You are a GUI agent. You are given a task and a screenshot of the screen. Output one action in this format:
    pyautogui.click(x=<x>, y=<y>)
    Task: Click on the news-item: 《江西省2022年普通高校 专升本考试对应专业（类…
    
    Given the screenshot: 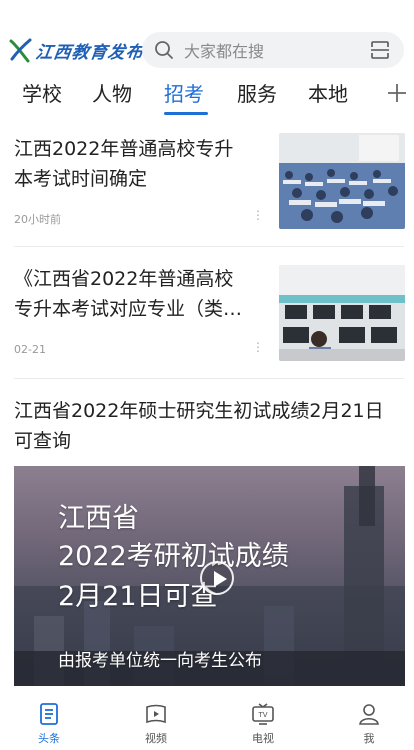 What is the action you would take?
    pyautogui.click(x=144, y=294)
    